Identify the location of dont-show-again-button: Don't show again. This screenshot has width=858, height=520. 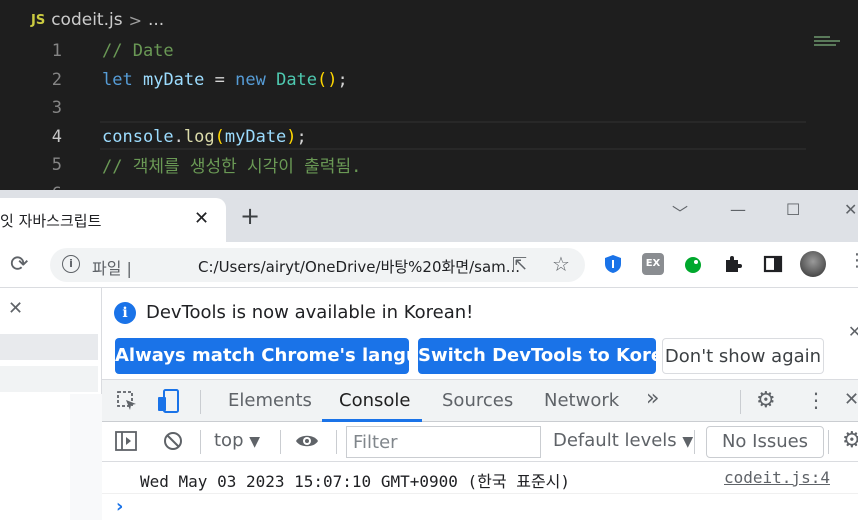
(743, 356).